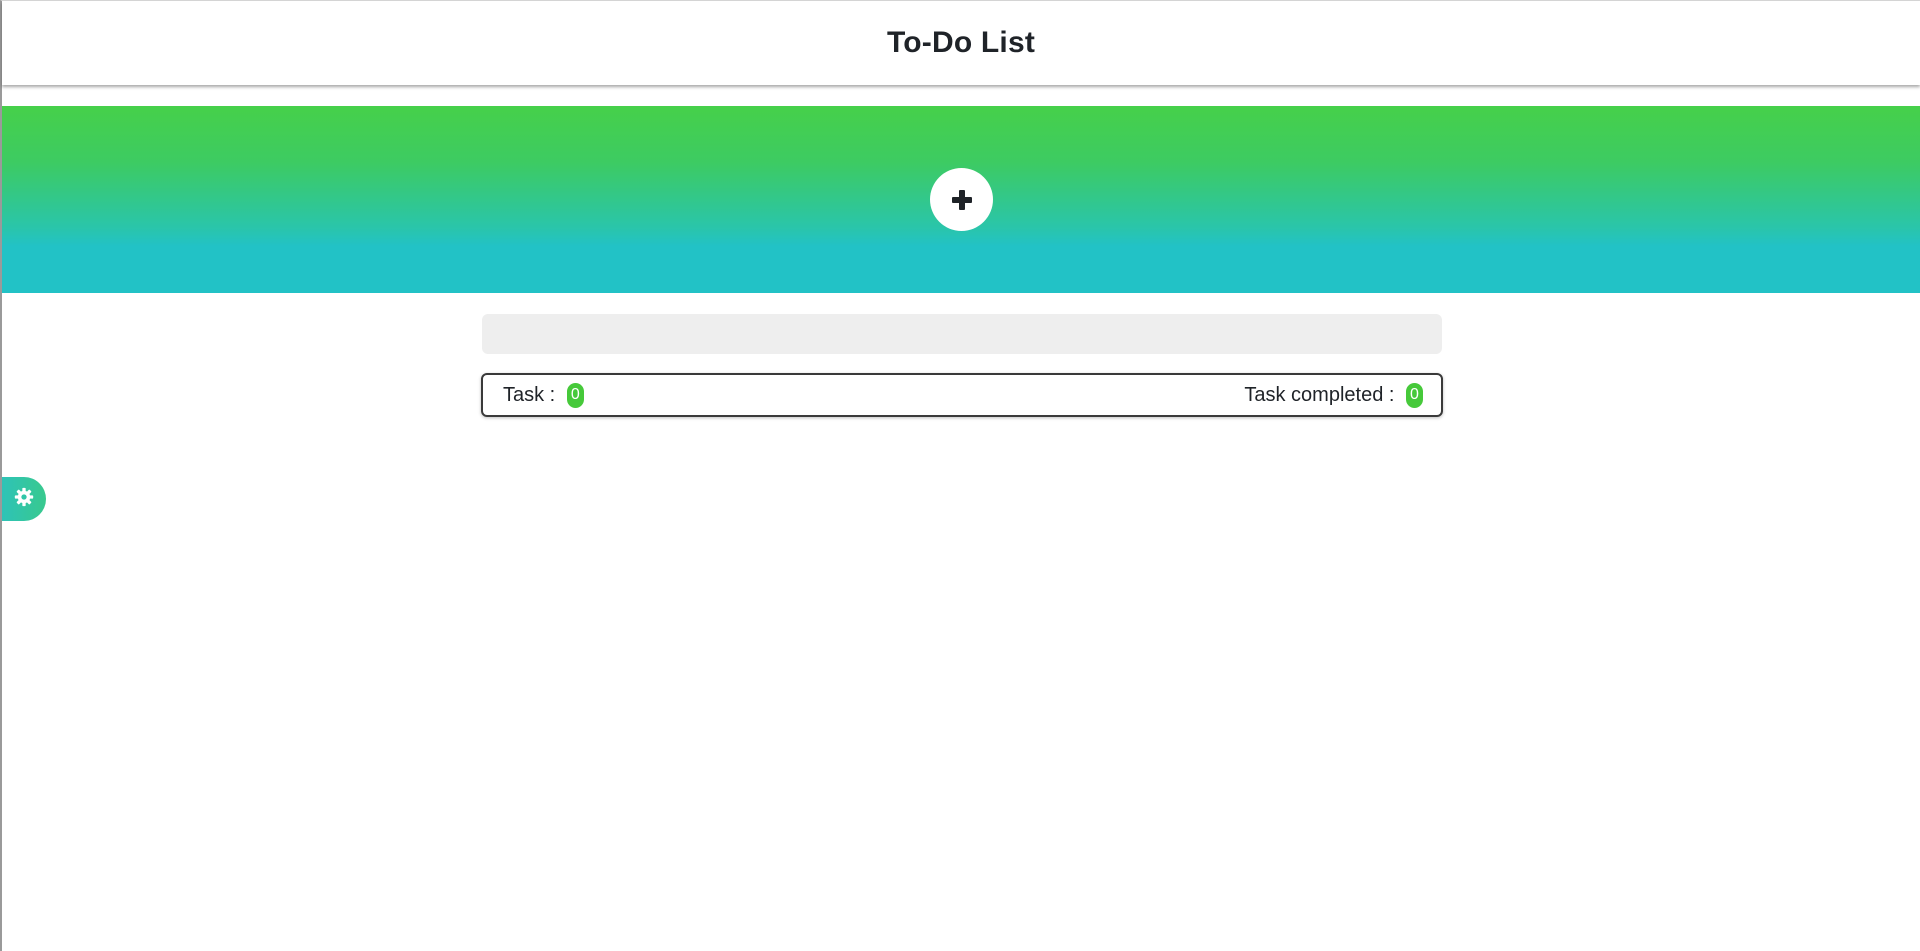  I want to click on task-completed-badge: 0, so click(1414, 395).